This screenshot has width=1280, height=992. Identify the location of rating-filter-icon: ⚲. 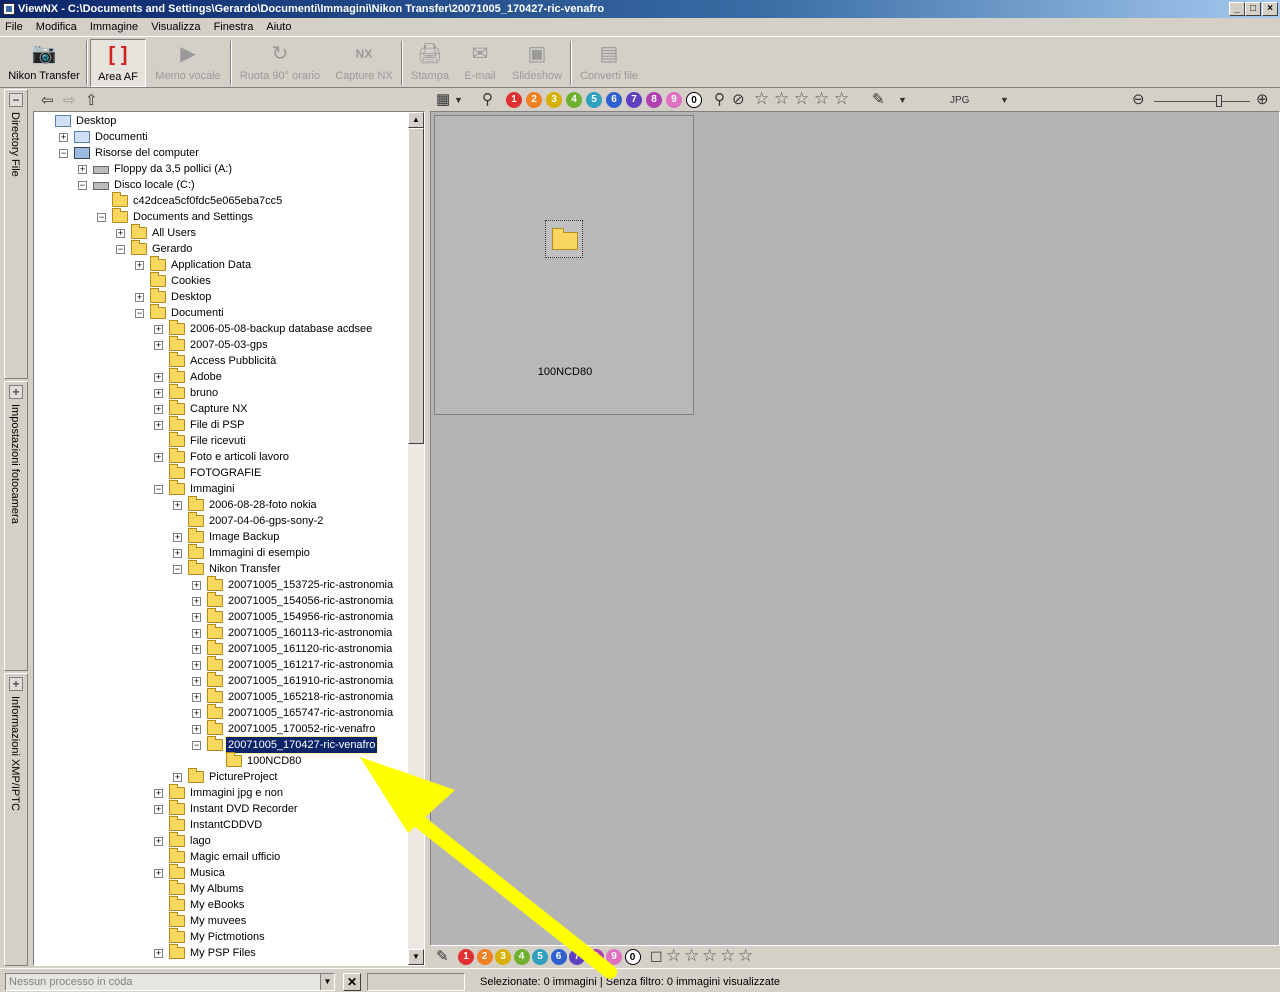
(719, 100).